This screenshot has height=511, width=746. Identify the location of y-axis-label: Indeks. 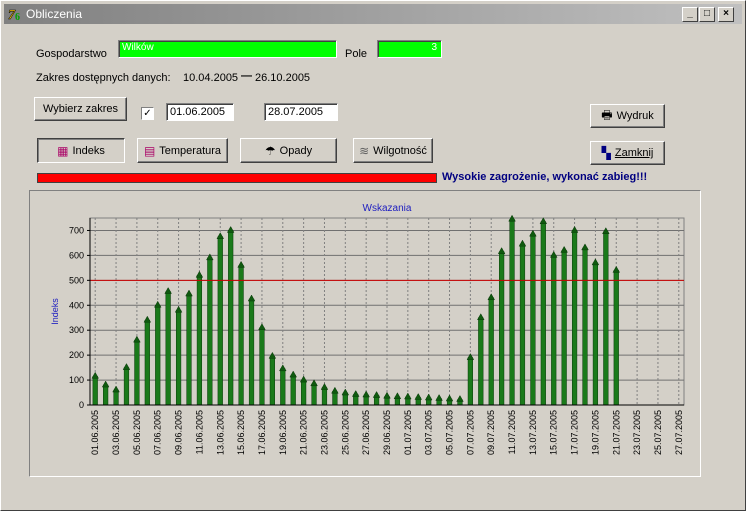
(55, 311).